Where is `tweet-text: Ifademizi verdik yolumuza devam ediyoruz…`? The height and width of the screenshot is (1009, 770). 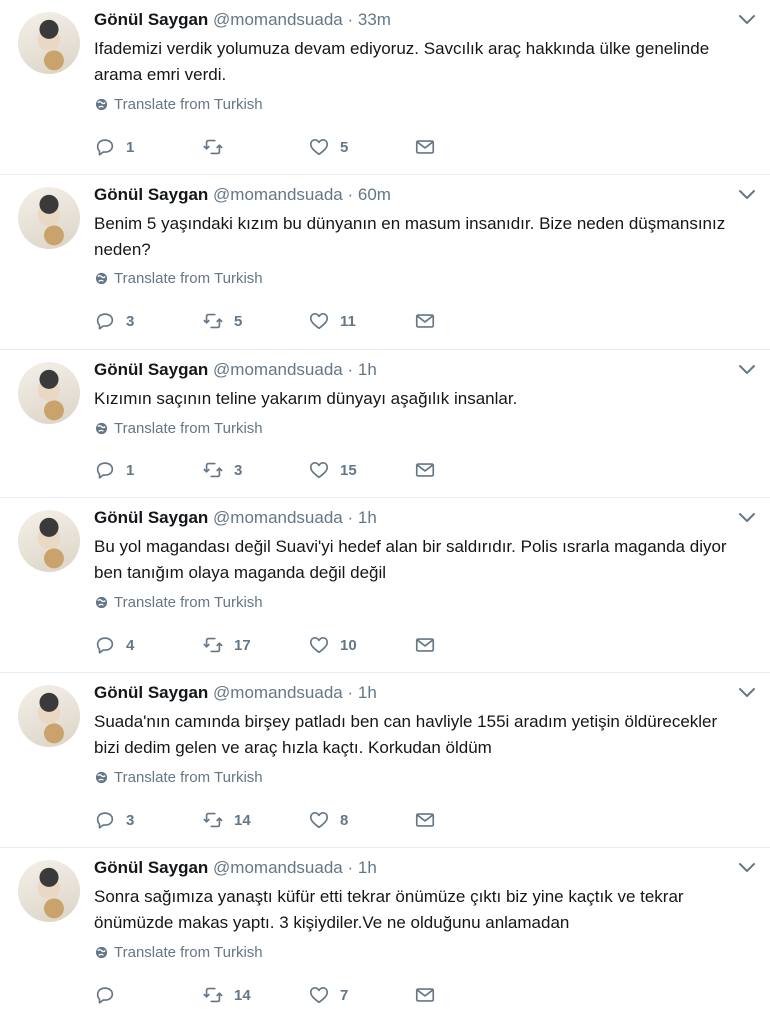 tweet-text: Ifademizi verdik yolumuza devam ediyoruz… is located at coordinates (402, 61).